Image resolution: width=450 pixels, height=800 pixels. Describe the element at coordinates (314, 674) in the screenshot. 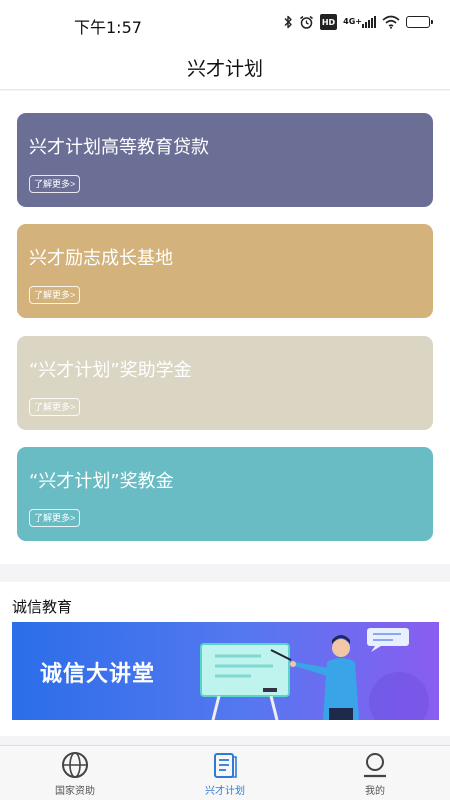

I see `lecturer-illustration` at that location.